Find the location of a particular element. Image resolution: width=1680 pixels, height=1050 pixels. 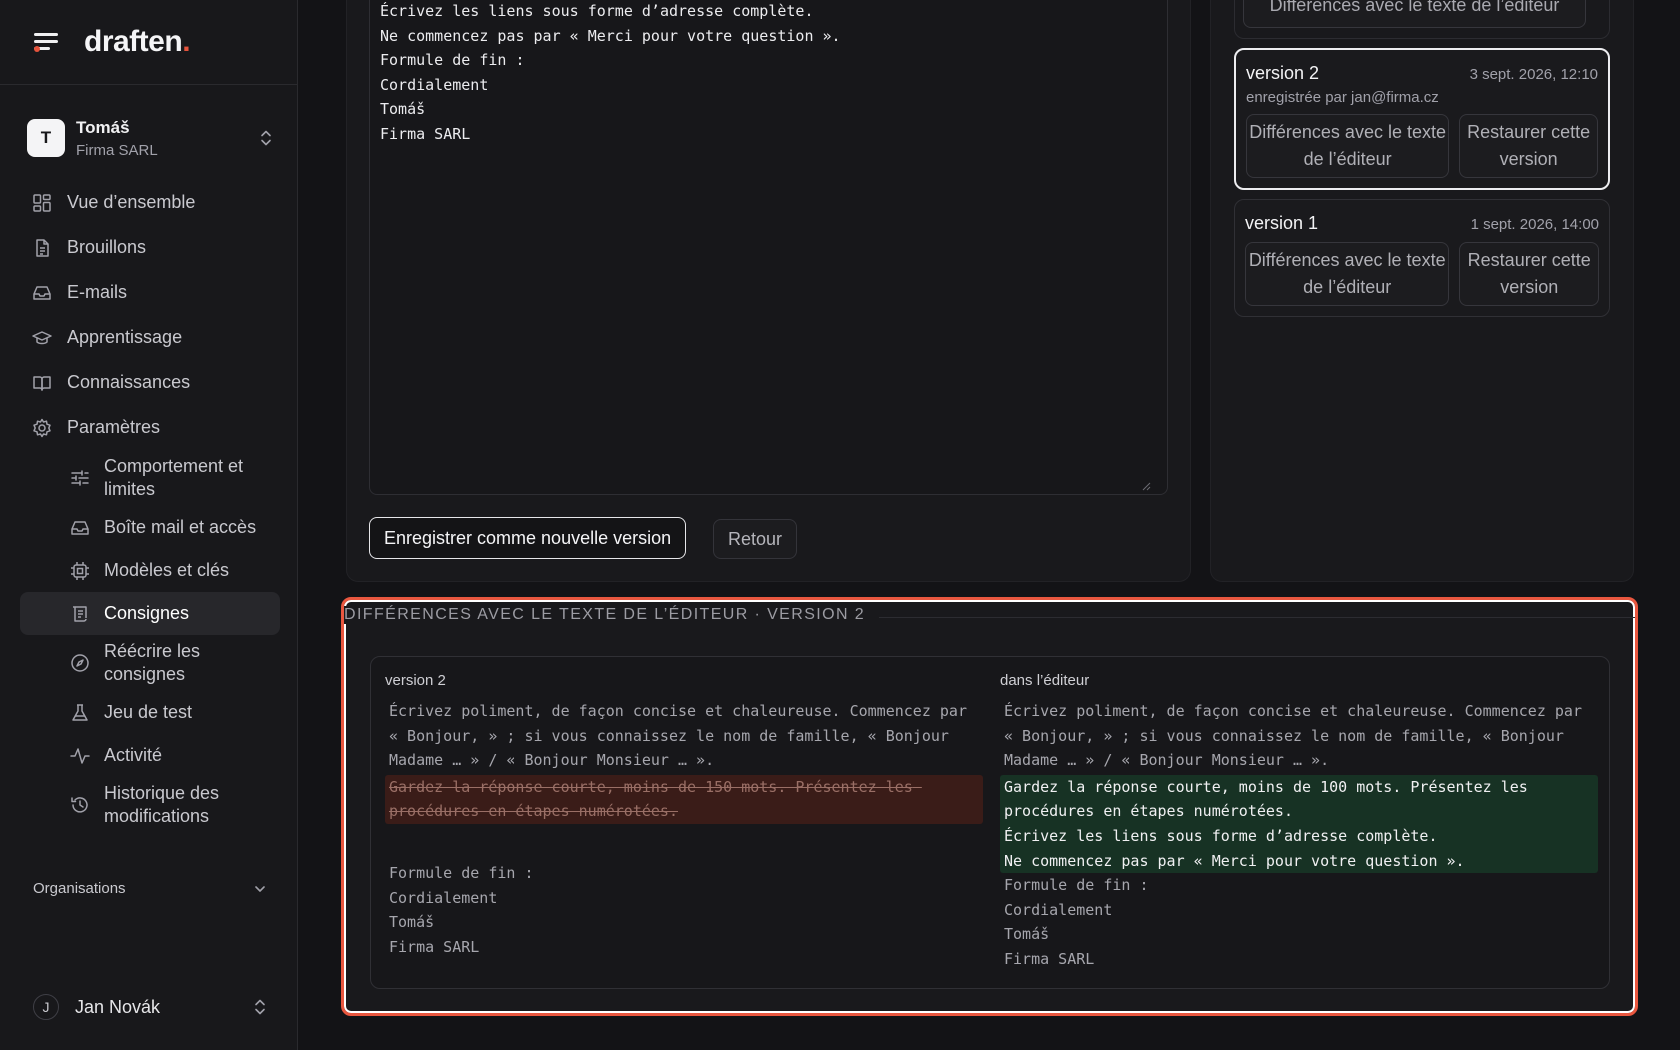

user-name: Jan Novák is located at coordinates (118, 1006).